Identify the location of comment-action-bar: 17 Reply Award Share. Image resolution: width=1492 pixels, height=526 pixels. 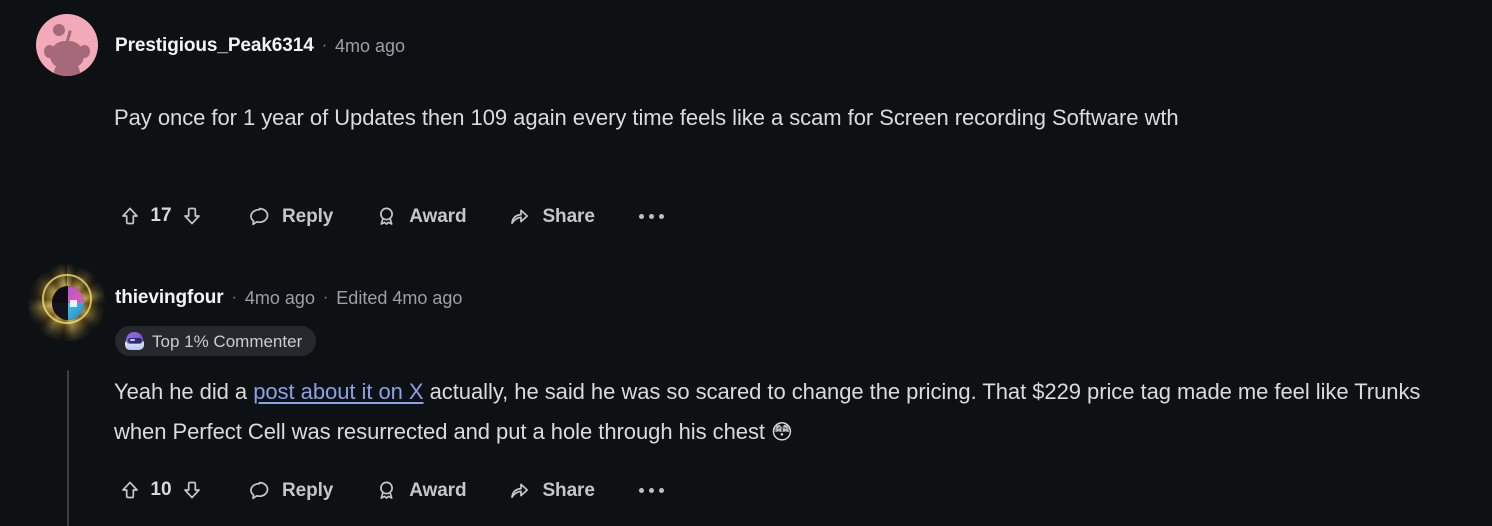
(392, 216).